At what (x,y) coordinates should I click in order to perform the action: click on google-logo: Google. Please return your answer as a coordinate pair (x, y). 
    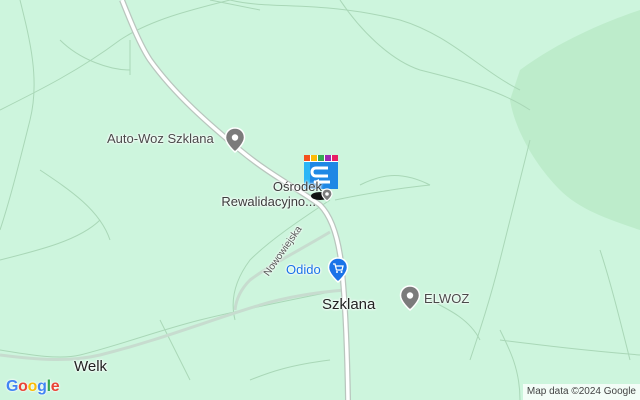
    Looking at the image, I should click on (33, 387).